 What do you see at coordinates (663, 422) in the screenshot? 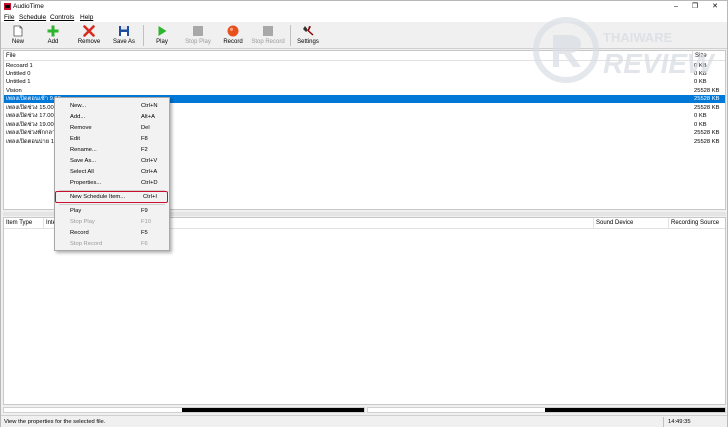
I see `status-divider` at bounding box center [663, 422].